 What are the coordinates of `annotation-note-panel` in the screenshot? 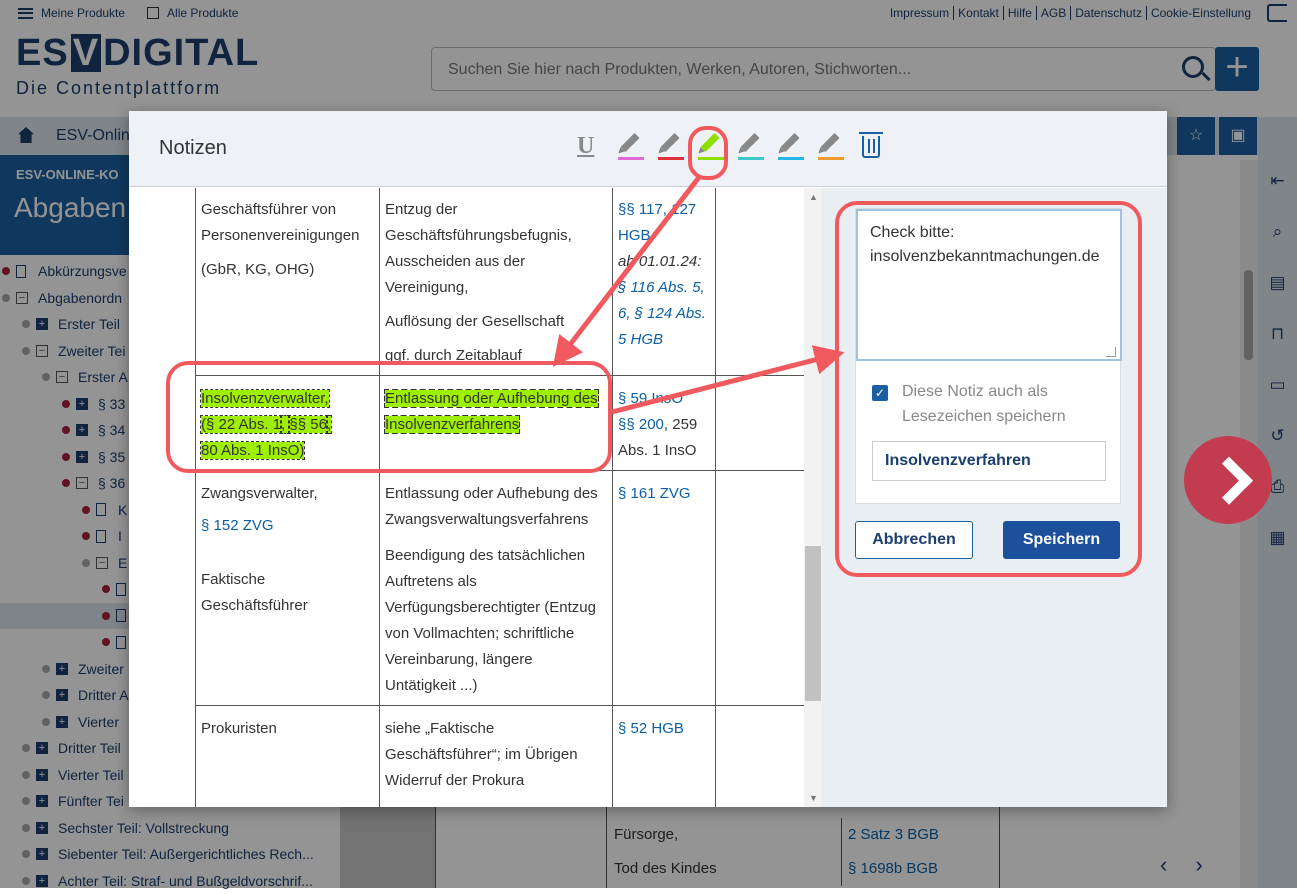 It's located at (988, 389).